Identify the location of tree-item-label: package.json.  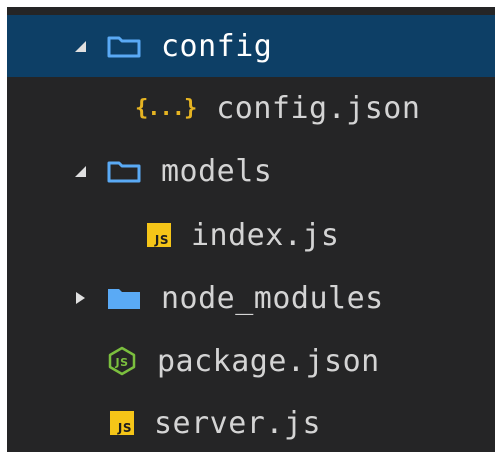
(268, 361).